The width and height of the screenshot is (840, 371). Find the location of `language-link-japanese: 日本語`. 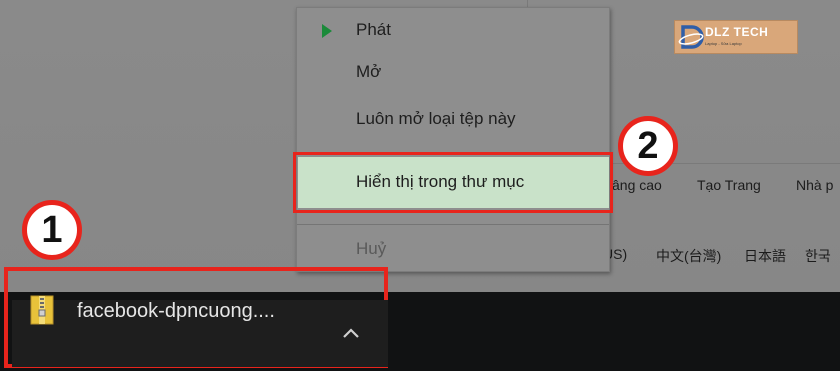

language-link-japanese: 日本語 is located at coordinates (765, 256).